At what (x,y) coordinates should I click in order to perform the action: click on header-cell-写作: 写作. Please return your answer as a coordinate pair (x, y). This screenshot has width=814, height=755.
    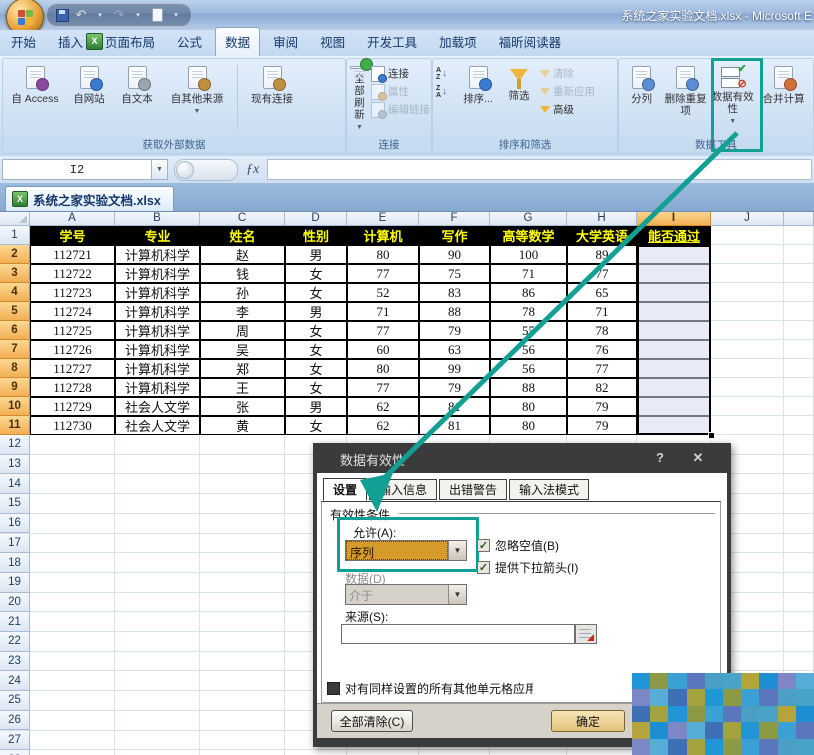
    Looking at the image, I should click on (454, 235).